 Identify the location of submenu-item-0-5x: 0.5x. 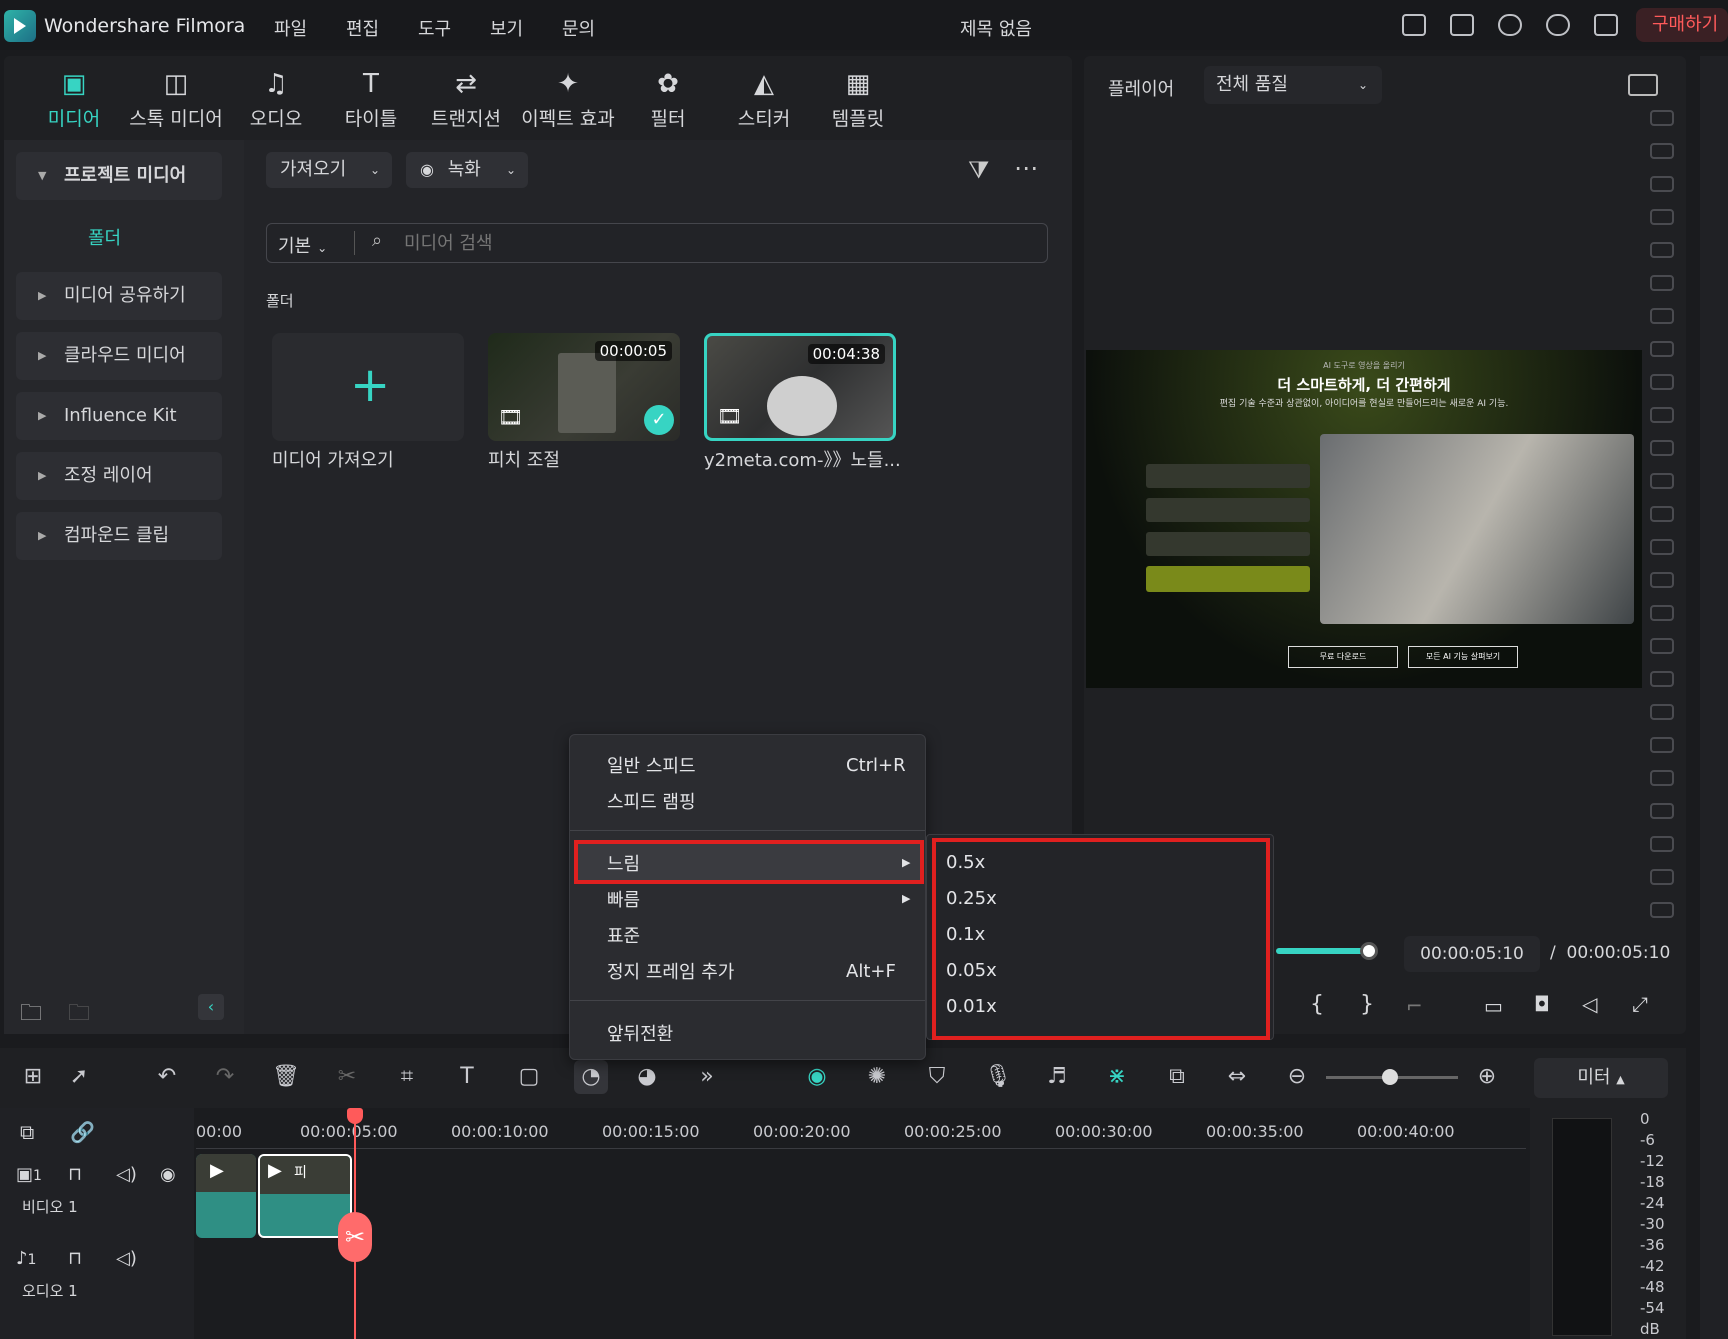
(965, 862).